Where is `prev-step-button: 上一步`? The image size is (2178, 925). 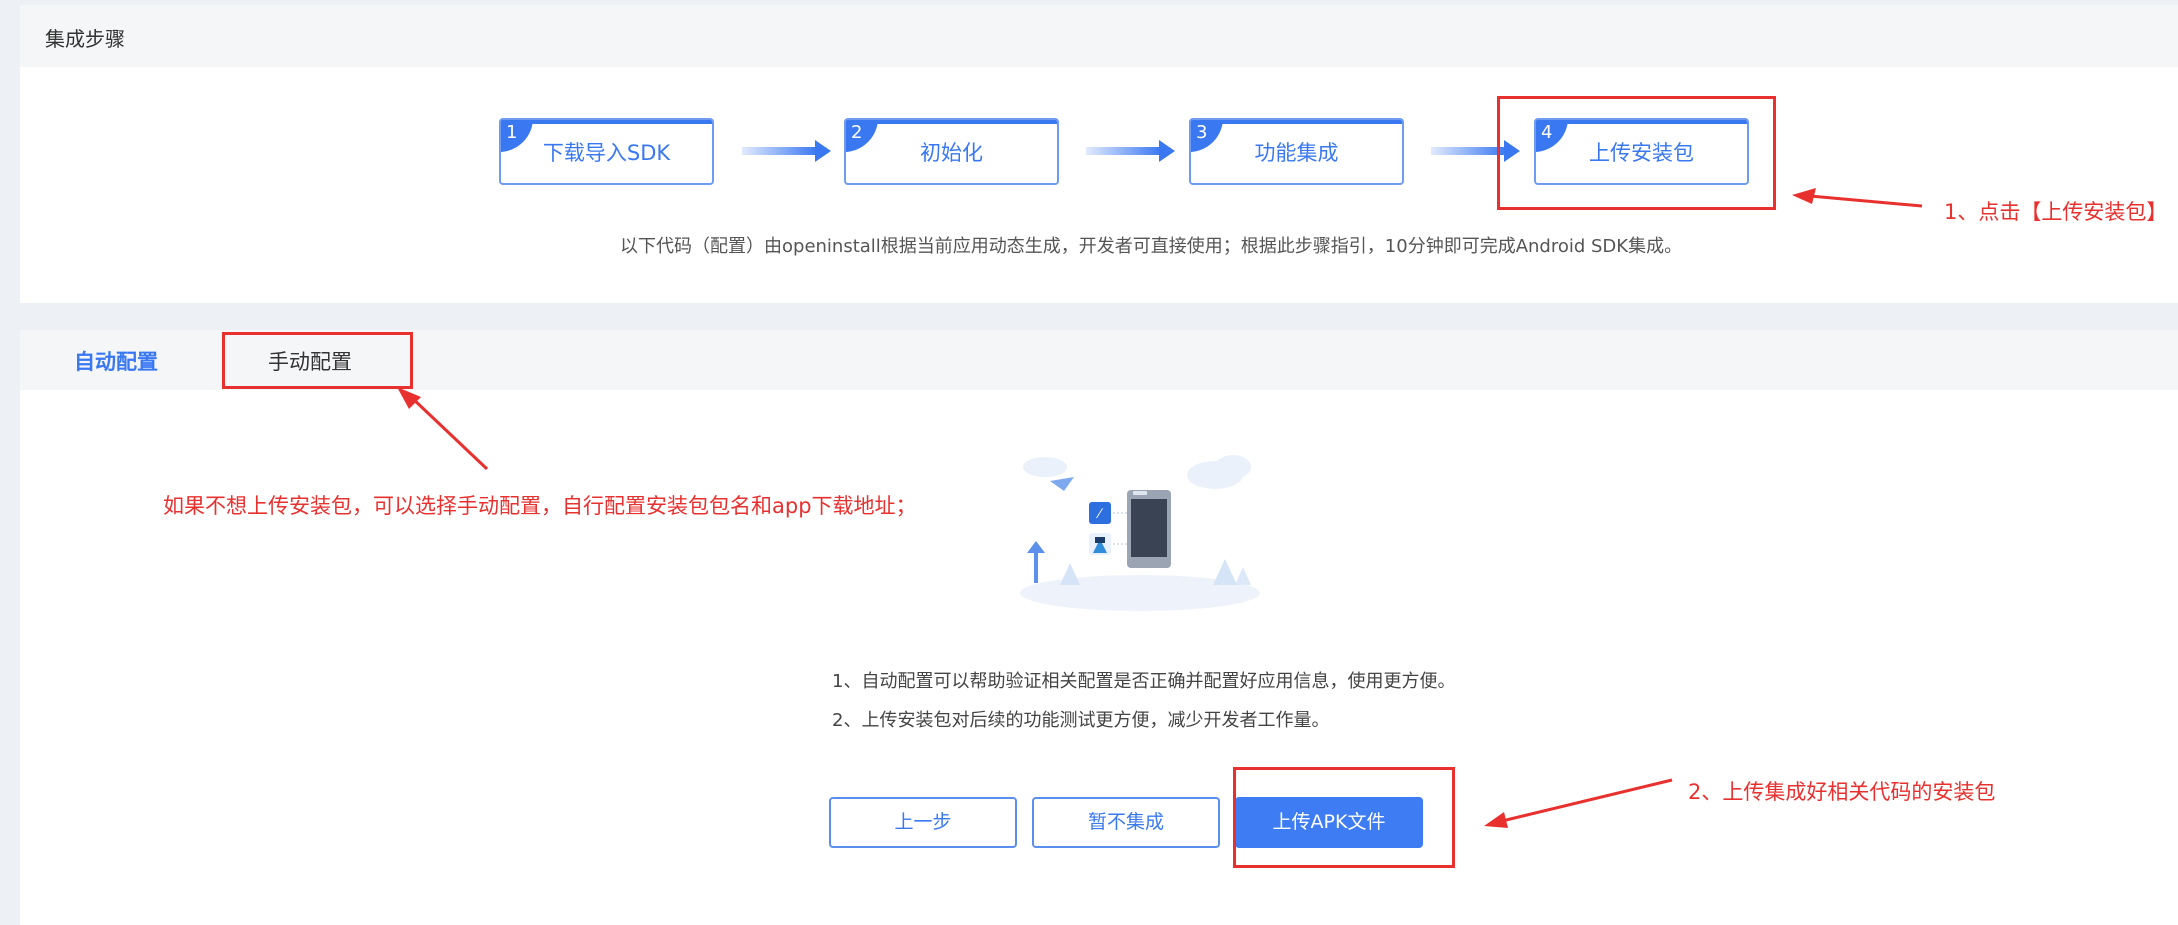 prev-step-button: 上一步 is located at coordinates (923, 822).